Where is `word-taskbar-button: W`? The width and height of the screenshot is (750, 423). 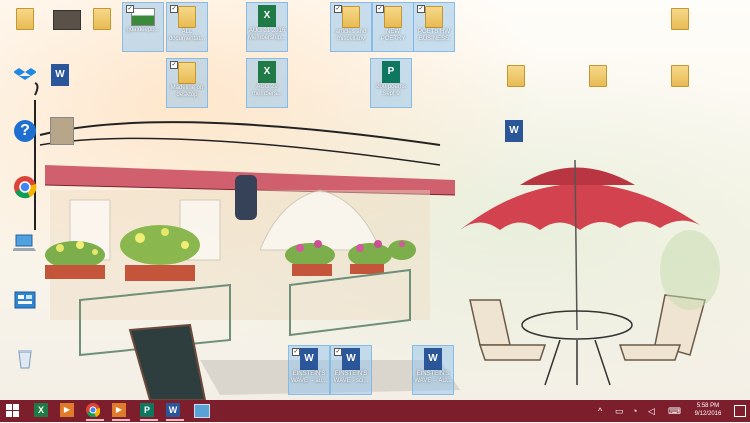
word-taskbar-button: W is located at coordinates (175, 412).